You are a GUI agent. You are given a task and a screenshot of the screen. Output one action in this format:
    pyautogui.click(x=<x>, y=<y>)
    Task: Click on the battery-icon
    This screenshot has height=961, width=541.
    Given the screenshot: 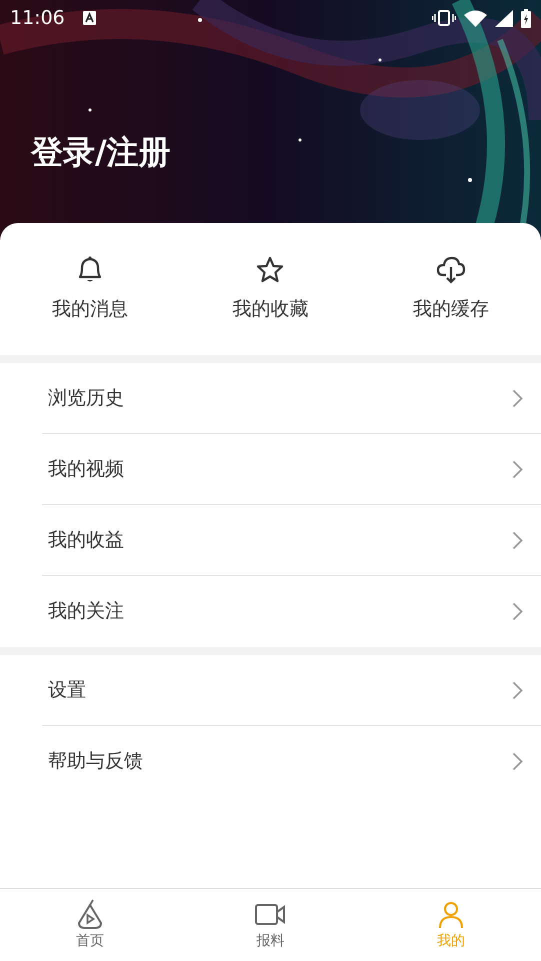 What is the action you would take?
    pyautogui.click(x=526, y=18)
    